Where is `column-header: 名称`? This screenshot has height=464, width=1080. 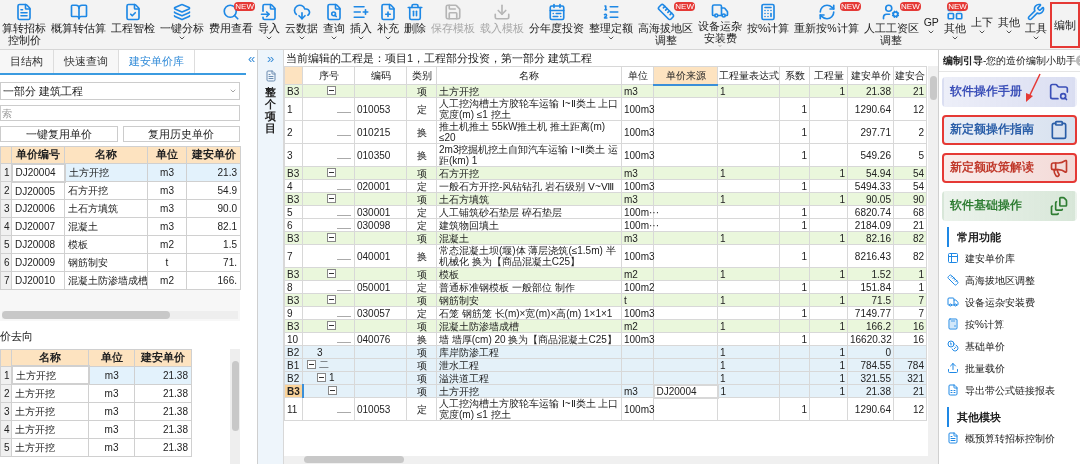
column-header: 名称 is located at coordinates (529, 75).